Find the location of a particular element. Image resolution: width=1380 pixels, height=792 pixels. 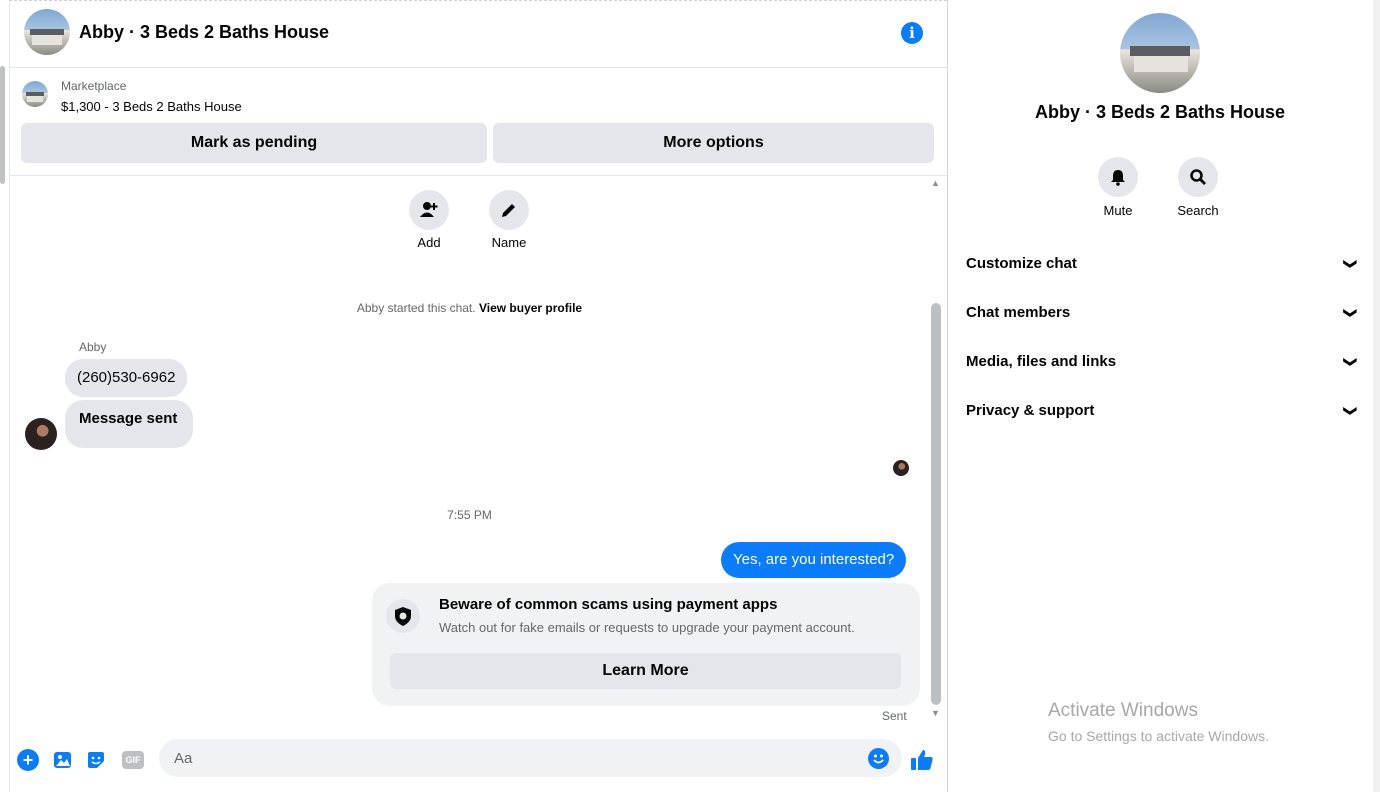

section-privacy-support: Privacy & support ❯ is located at coordinates (1162, 411).